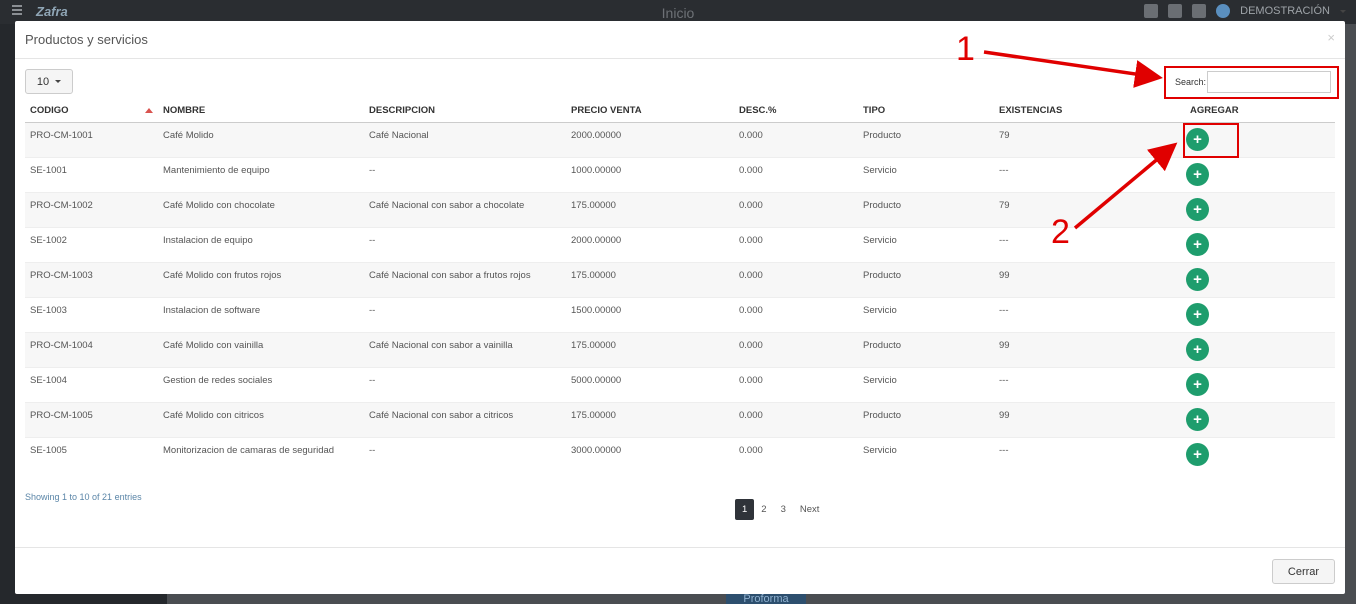  Describe the element at coordinates (1080, 140) in the screenshot. I see `annotation-arrows` at that location.